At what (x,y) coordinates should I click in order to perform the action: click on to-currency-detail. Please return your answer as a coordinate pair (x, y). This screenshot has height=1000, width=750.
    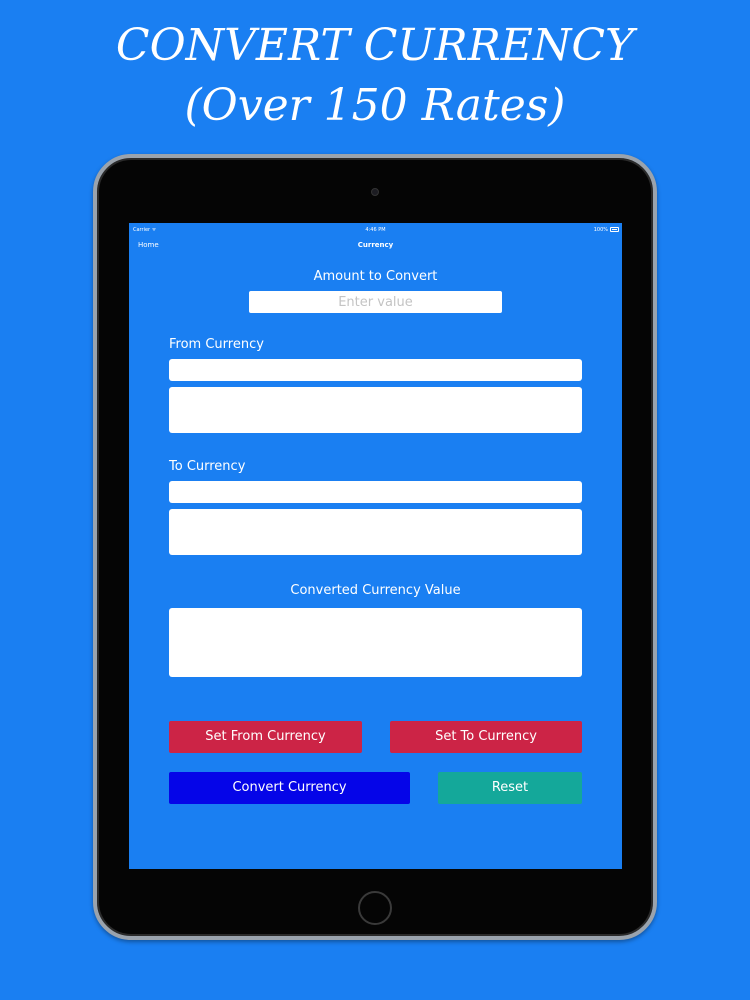
    Looking at the image, I should click on (375, 532).